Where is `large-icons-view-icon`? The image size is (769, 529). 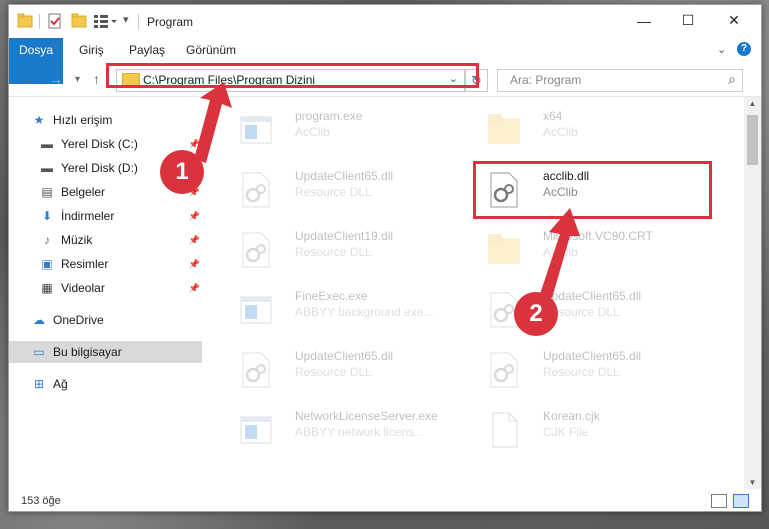
large-icons-view-icon is located at coordinates (741, 501).